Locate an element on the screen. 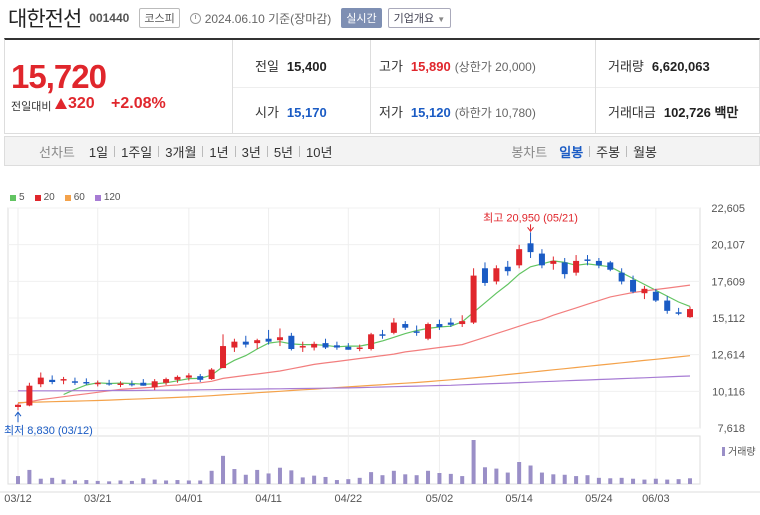  x-tick-label: 04/22 is located at coordinates (349, 499).